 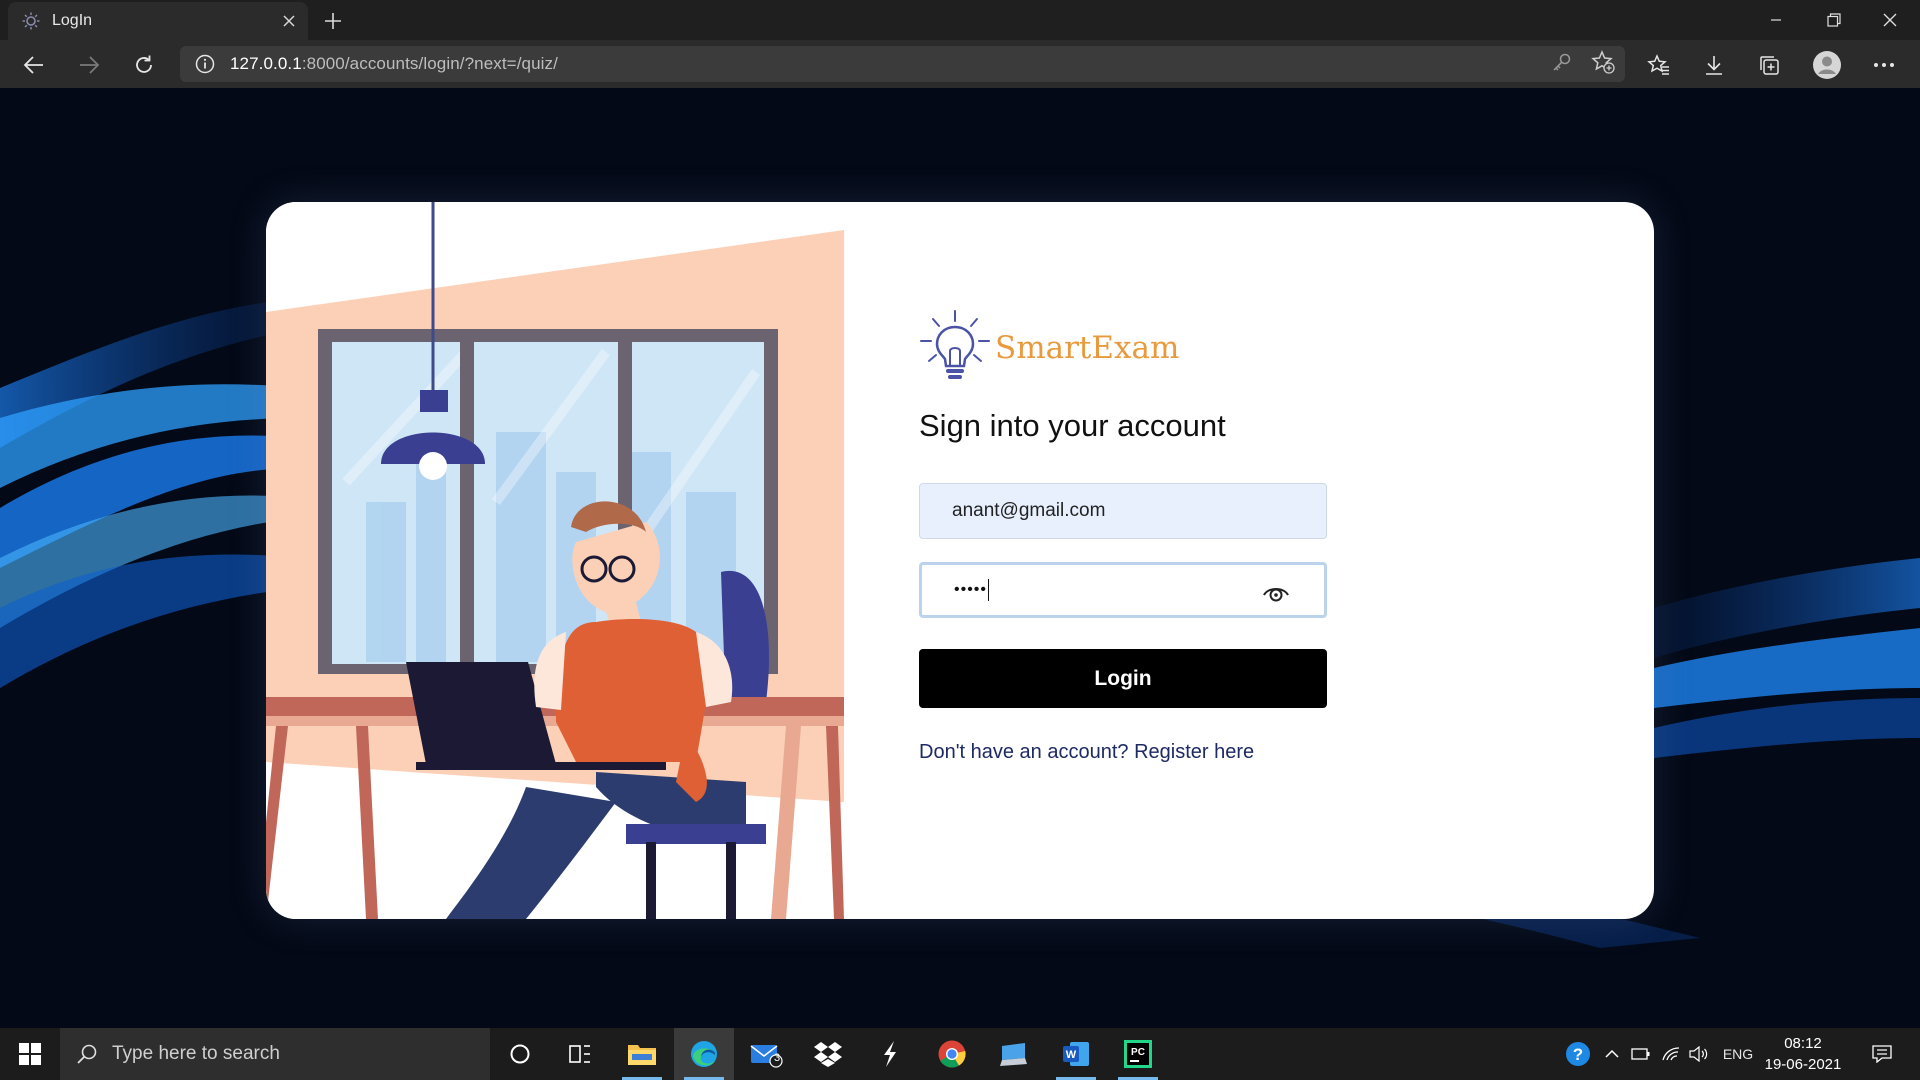 What do you see at coordinates (34, 65) in the screenshot?
I see `back-arrow-icon` at bounding box center [34, 65].